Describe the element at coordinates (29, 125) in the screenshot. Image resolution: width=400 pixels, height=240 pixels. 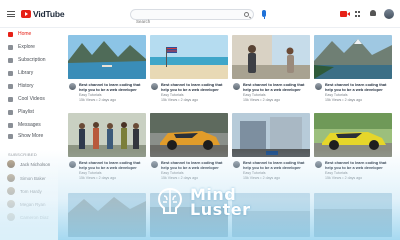
I see `sidebar-item-label: Messages` at that location.